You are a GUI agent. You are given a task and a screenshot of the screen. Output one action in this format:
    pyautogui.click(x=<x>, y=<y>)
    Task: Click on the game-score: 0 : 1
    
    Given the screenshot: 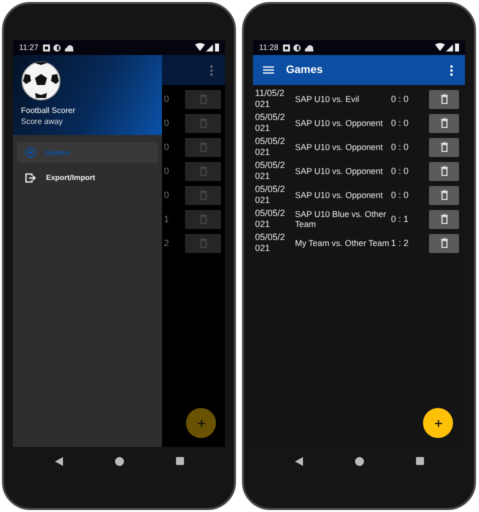 What is the action you would take?
    pyautogui.click(x=400, y=219)
    